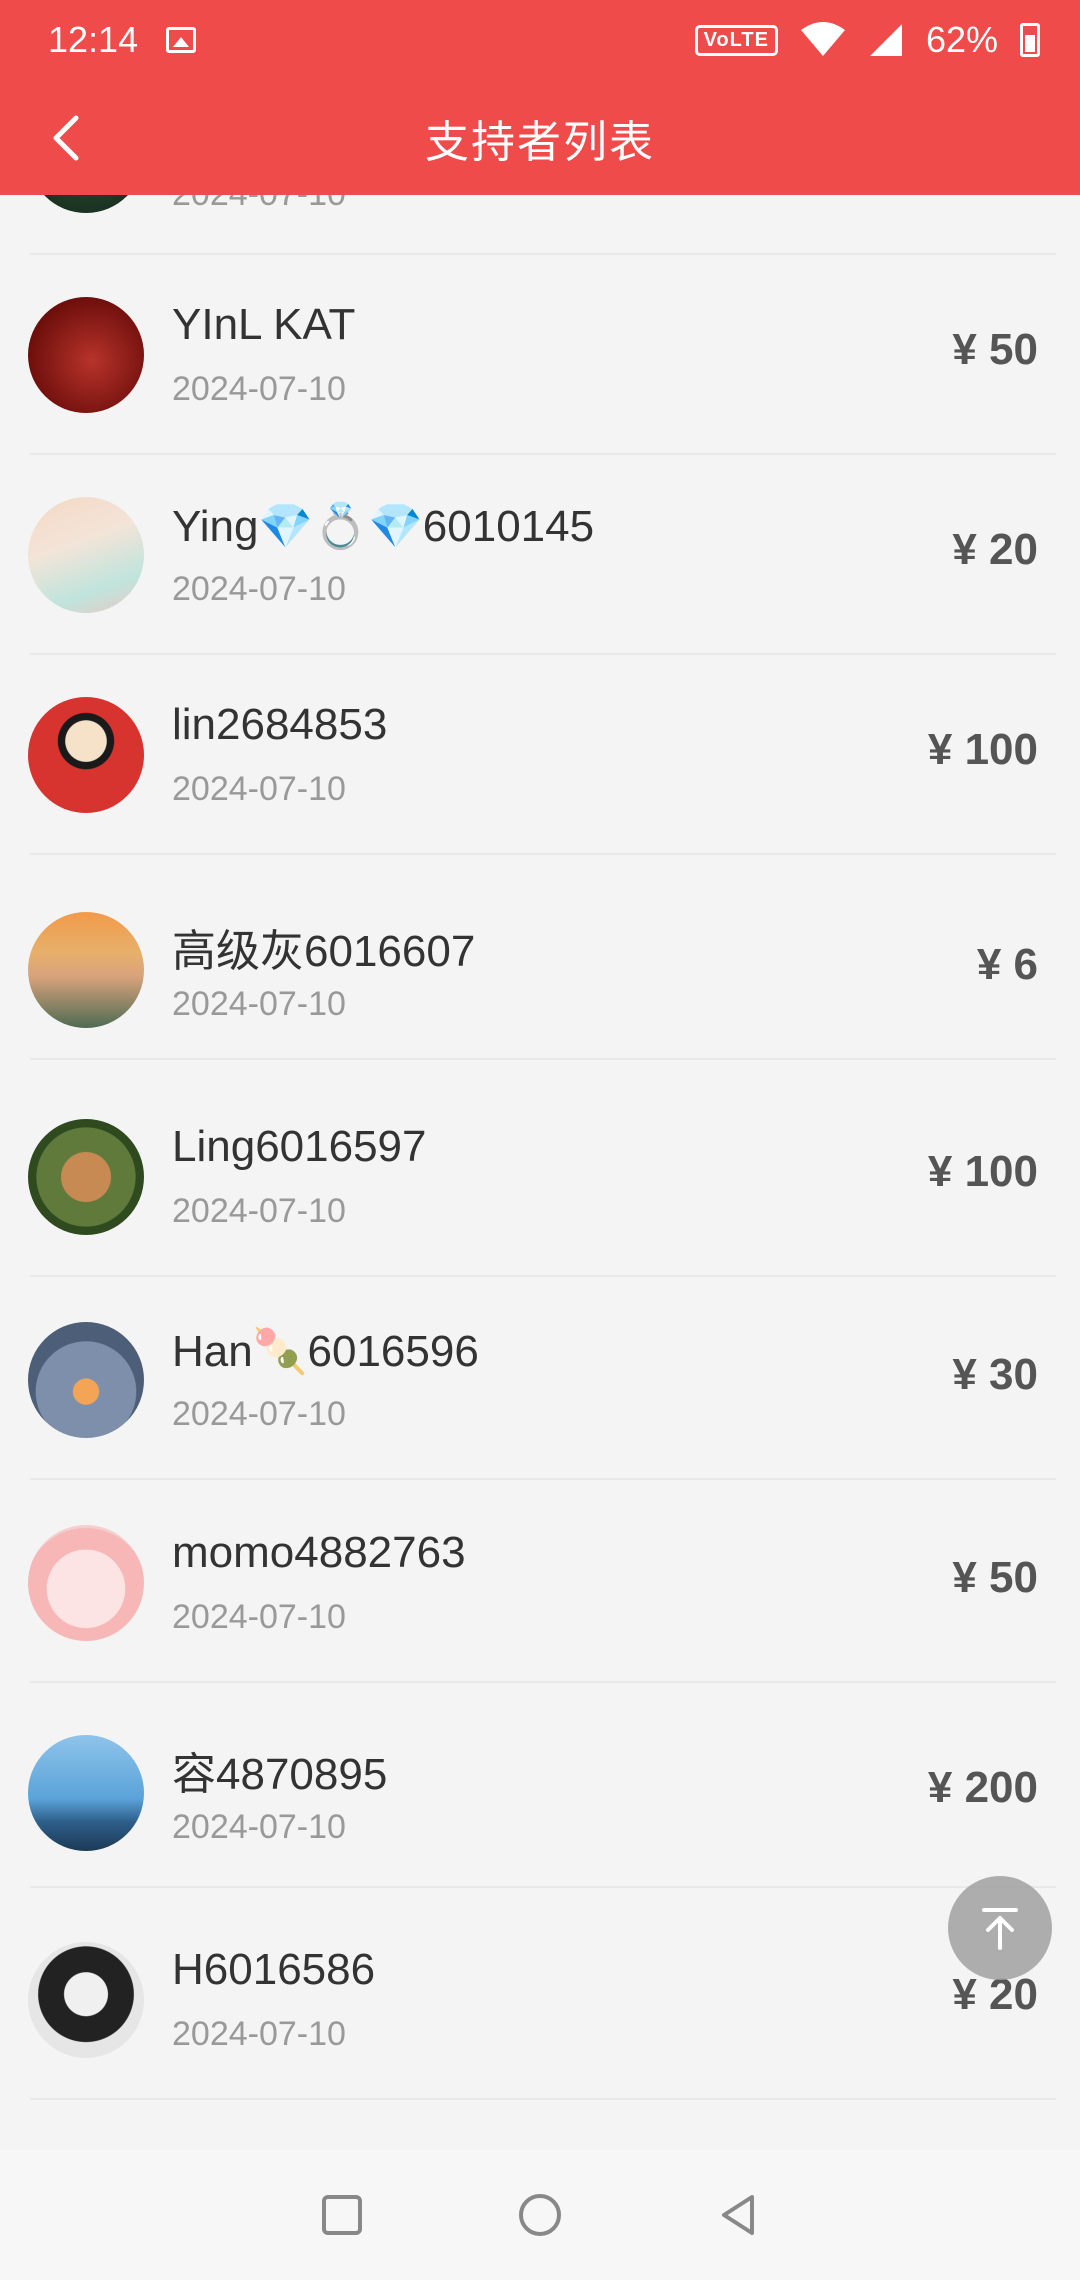 The width and height of the screenshot is (1080, 2280). I want to click on circle-icon, so click(540, 2215).